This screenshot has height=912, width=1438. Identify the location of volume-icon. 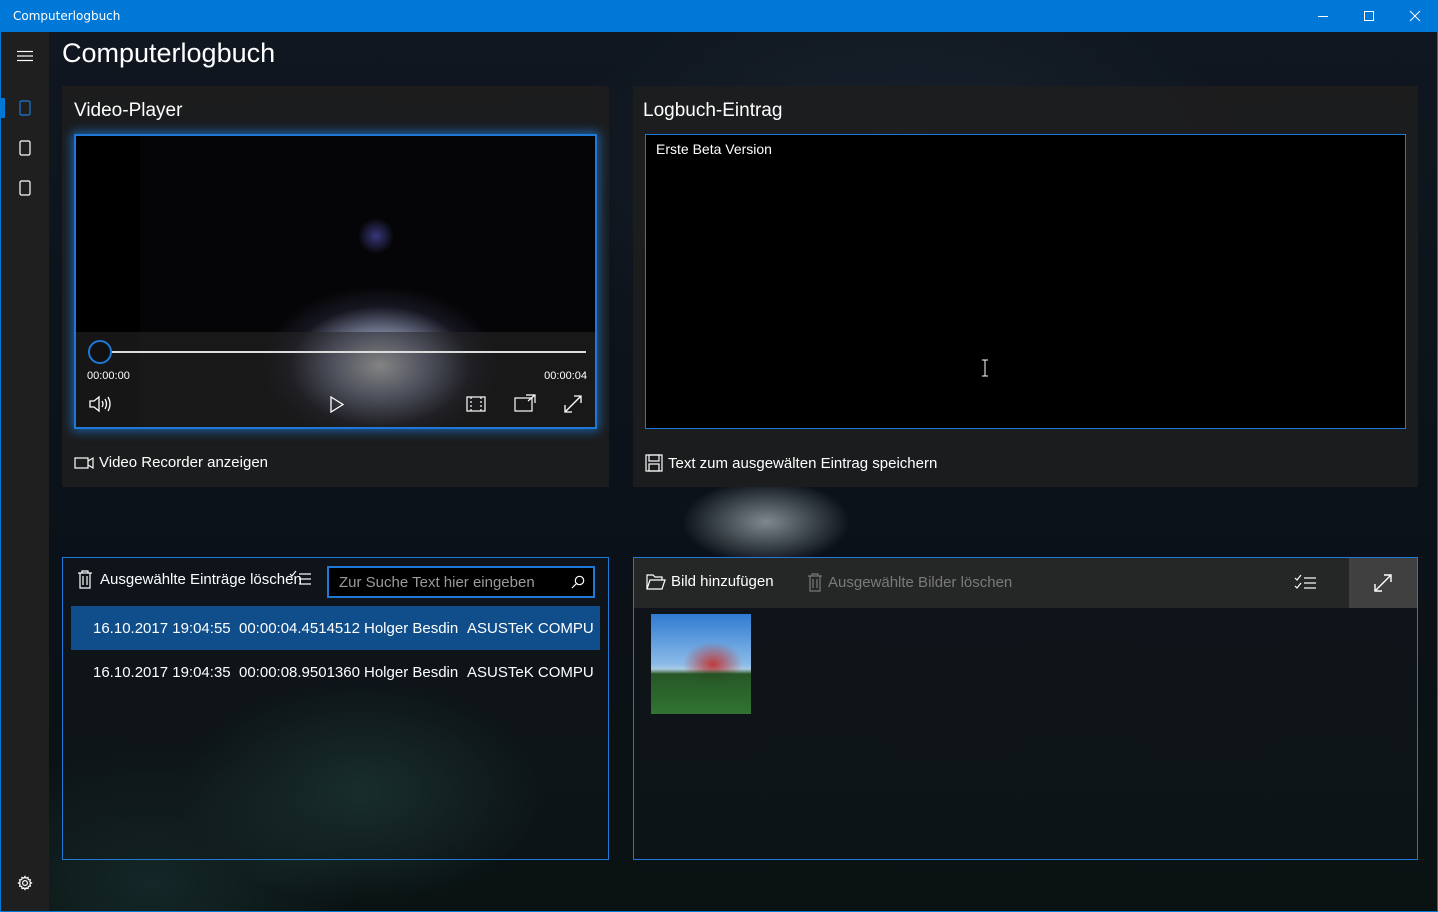
(100, 404).